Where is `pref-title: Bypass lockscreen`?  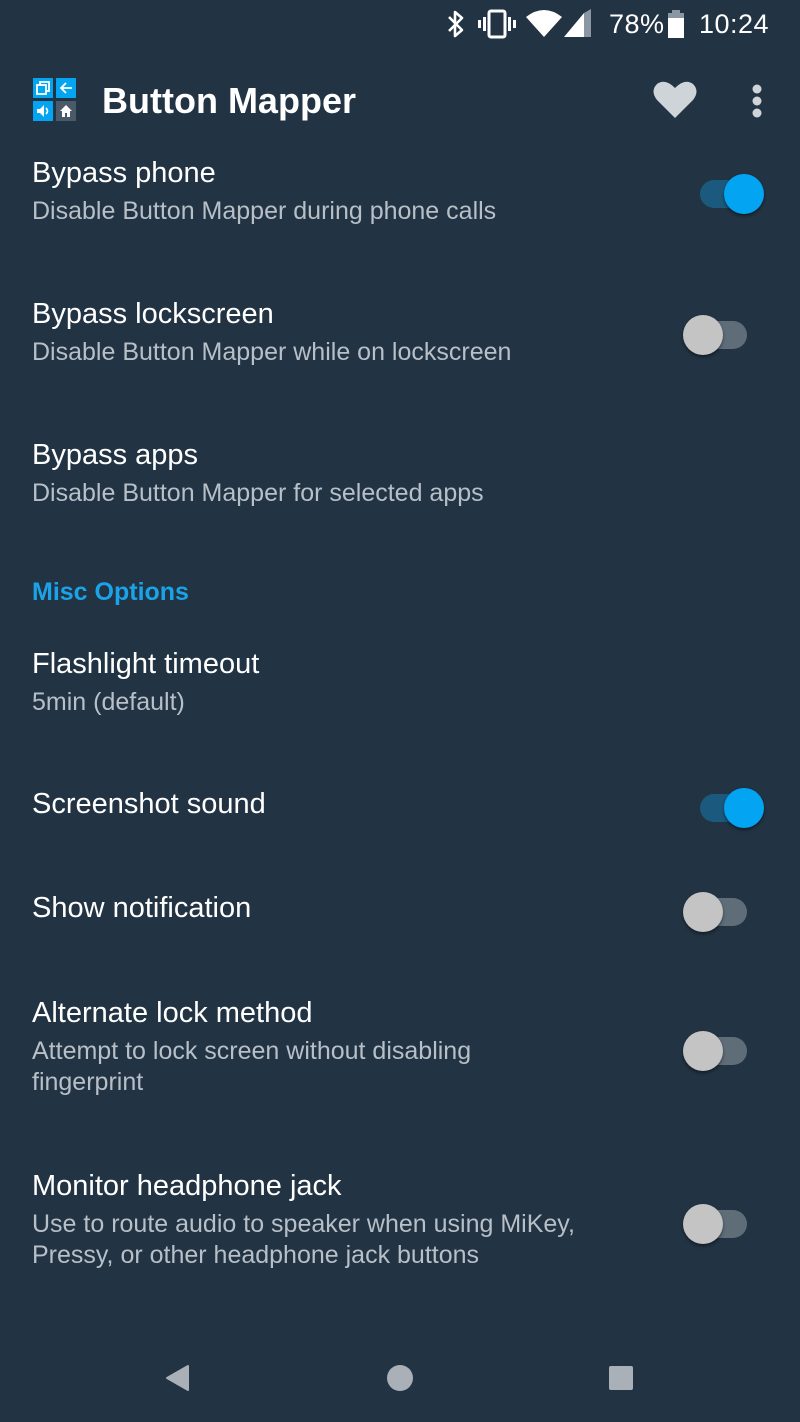
pref-title: Bypass lockscreen is located at coordinates (153, 314).